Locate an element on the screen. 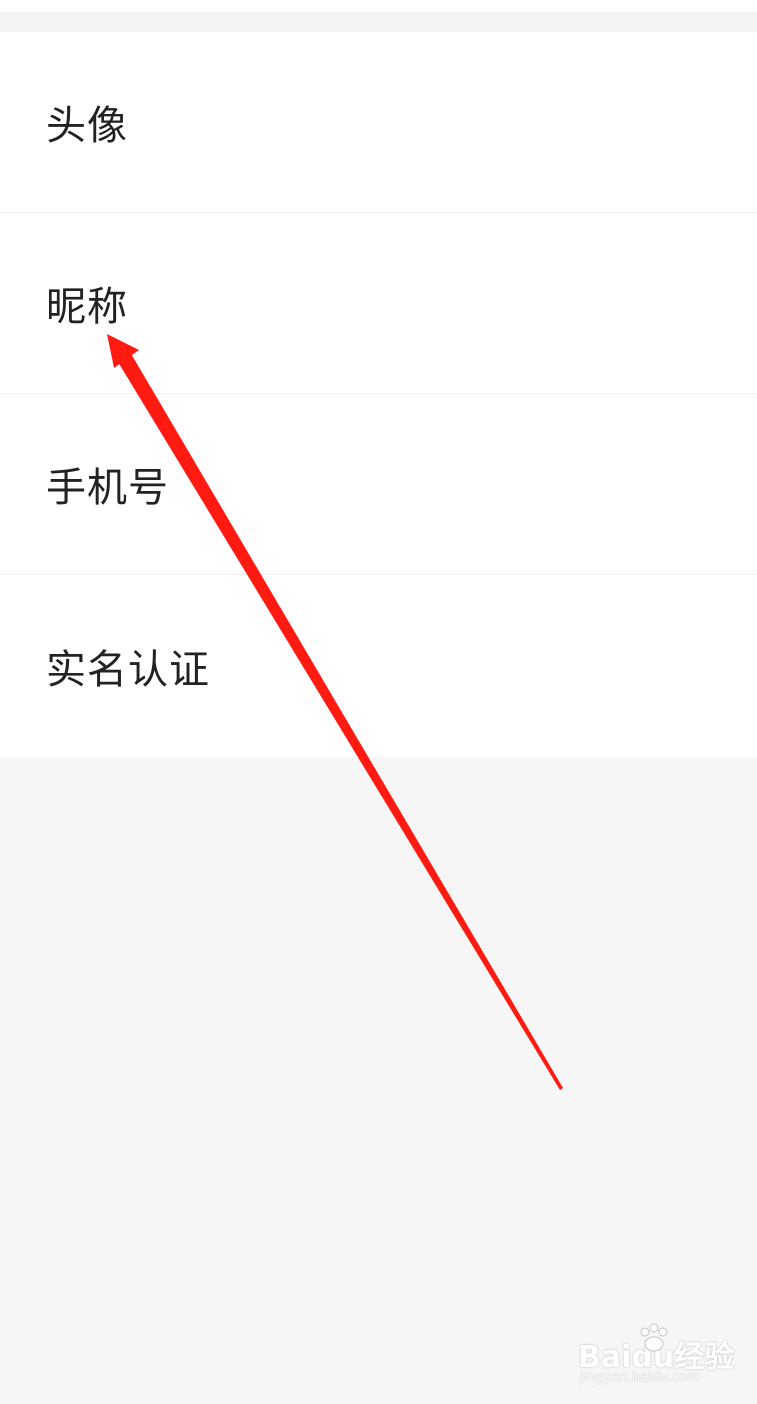 The height and width of the screenshot is (1404, 757). divider-strip is located at coordinates (378, 22).